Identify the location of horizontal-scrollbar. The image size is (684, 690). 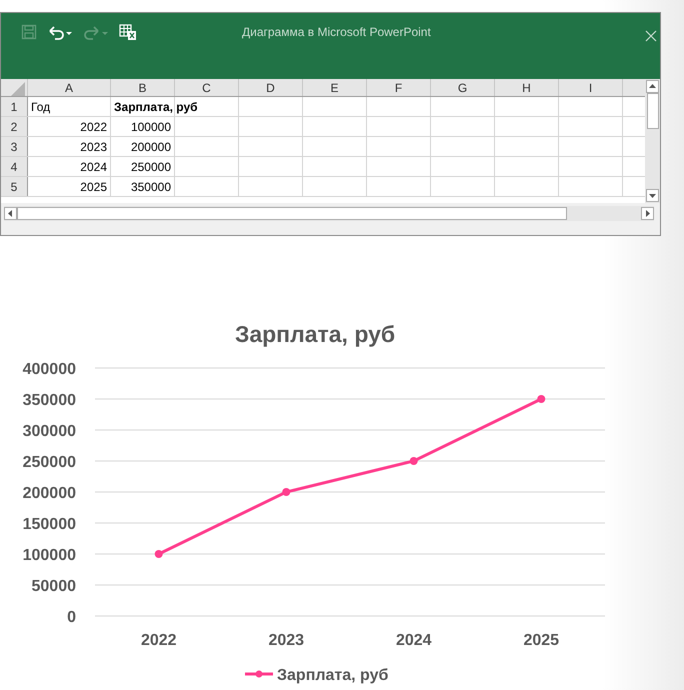
(329, 213).